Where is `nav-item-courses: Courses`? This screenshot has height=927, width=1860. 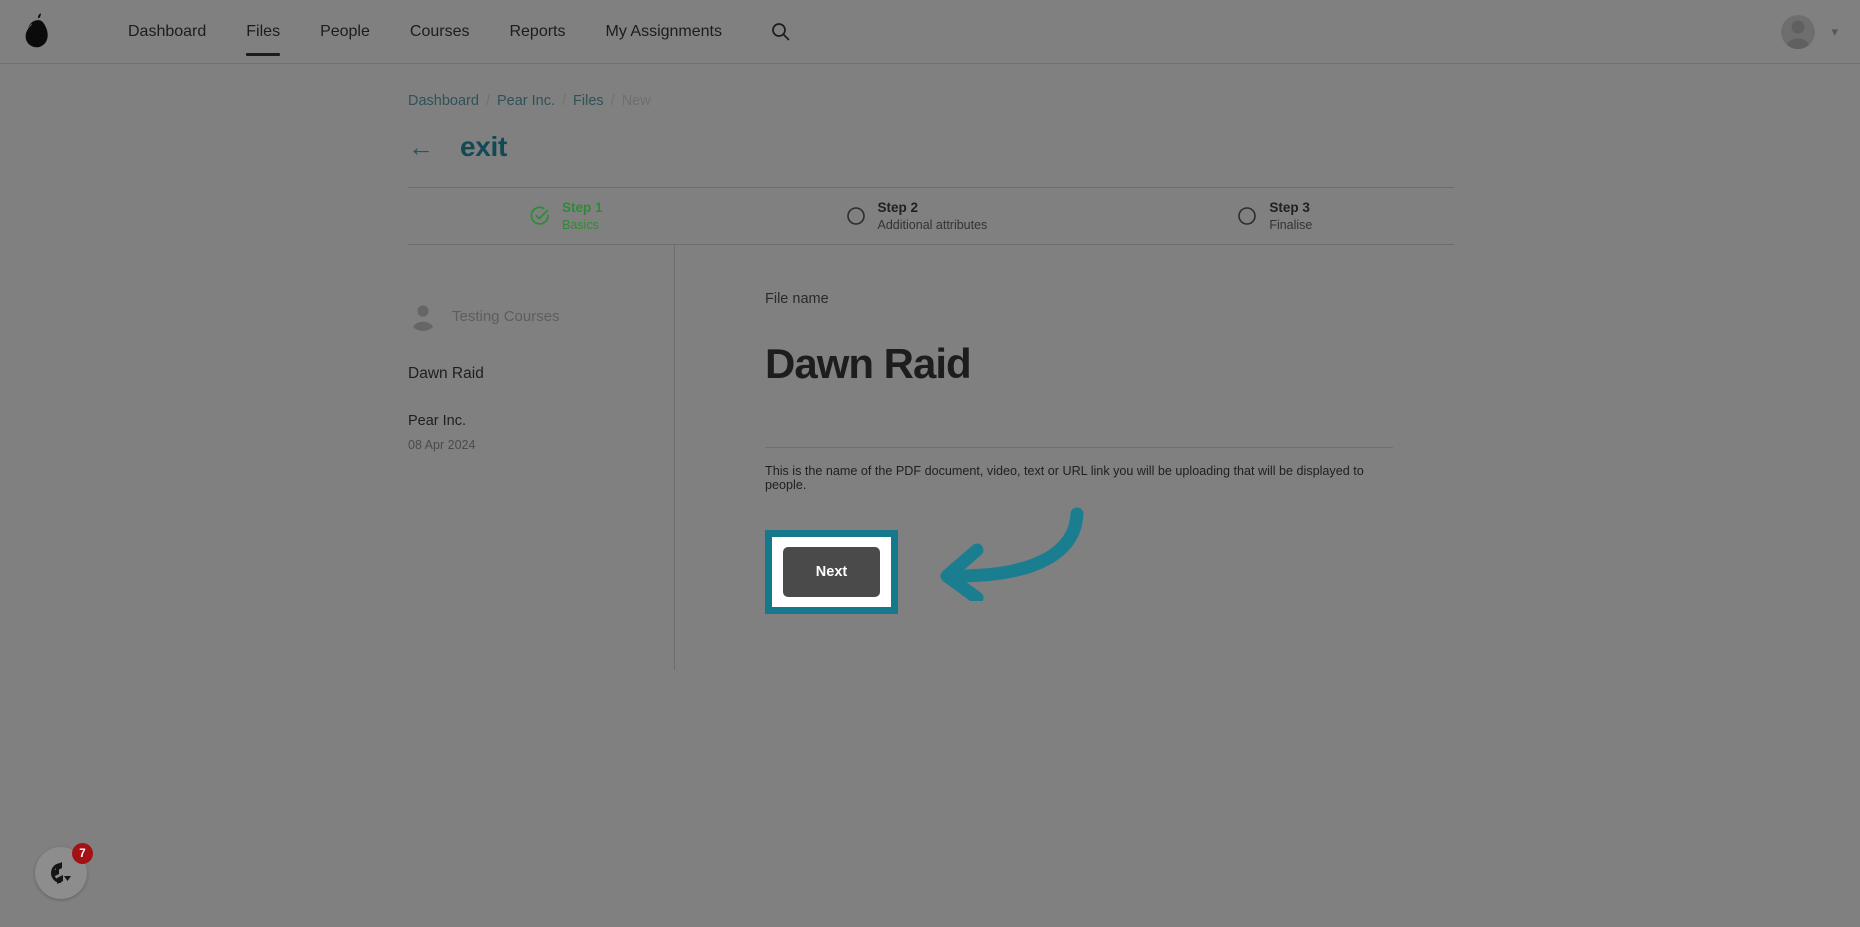 nav-item-courses: Courses is located at coordinates (440, 32).